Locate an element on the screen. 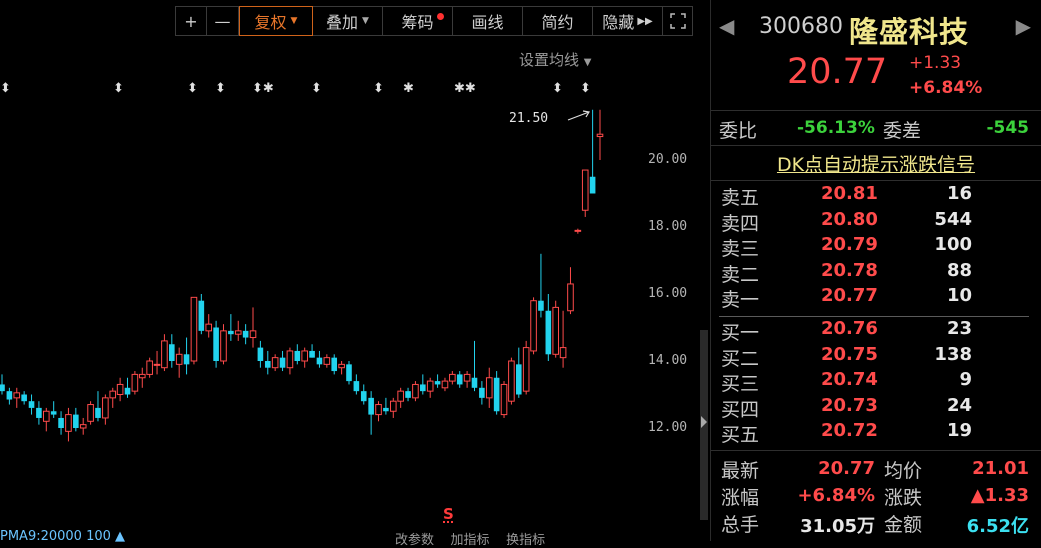  ask-row: 卖四 20.80 544 is located at coordinates (876, 222).